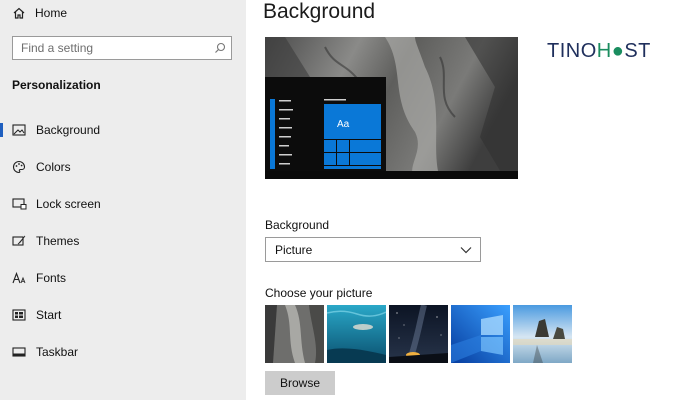 This screenshot has height=400, width=700. I want to click on choose-picture-label: Choose your picture, so click(319, 293).